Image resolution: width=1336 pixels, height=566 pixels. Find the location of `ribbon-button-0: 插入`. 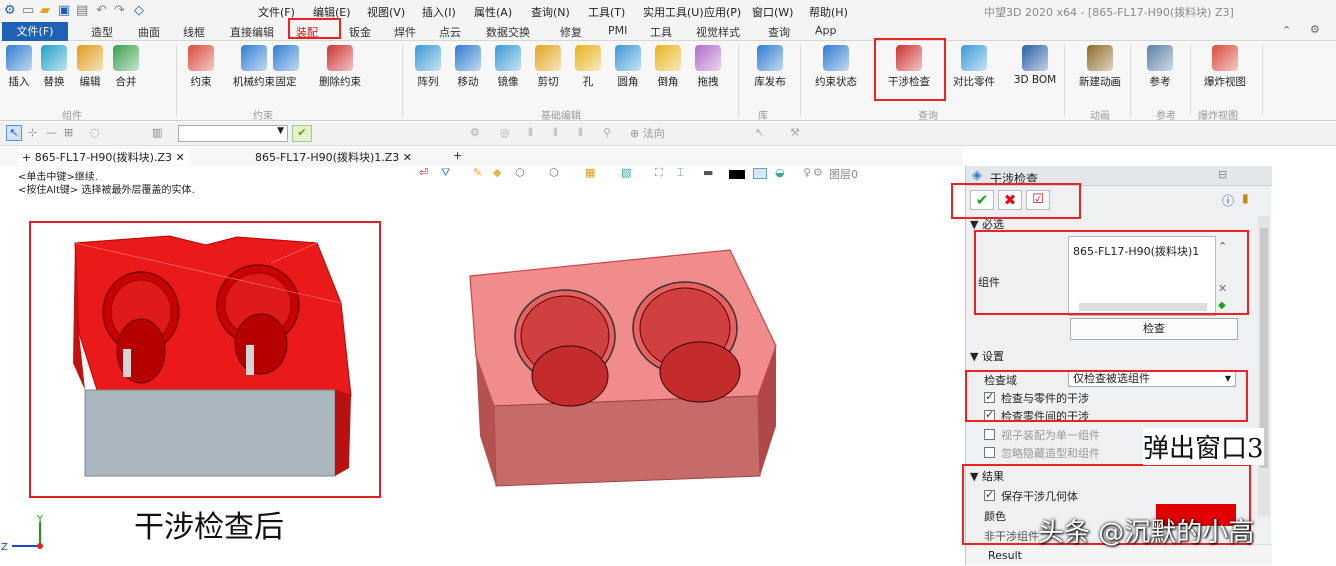

ribbon-button-0: 插入 is located at coordinates (19, 67).